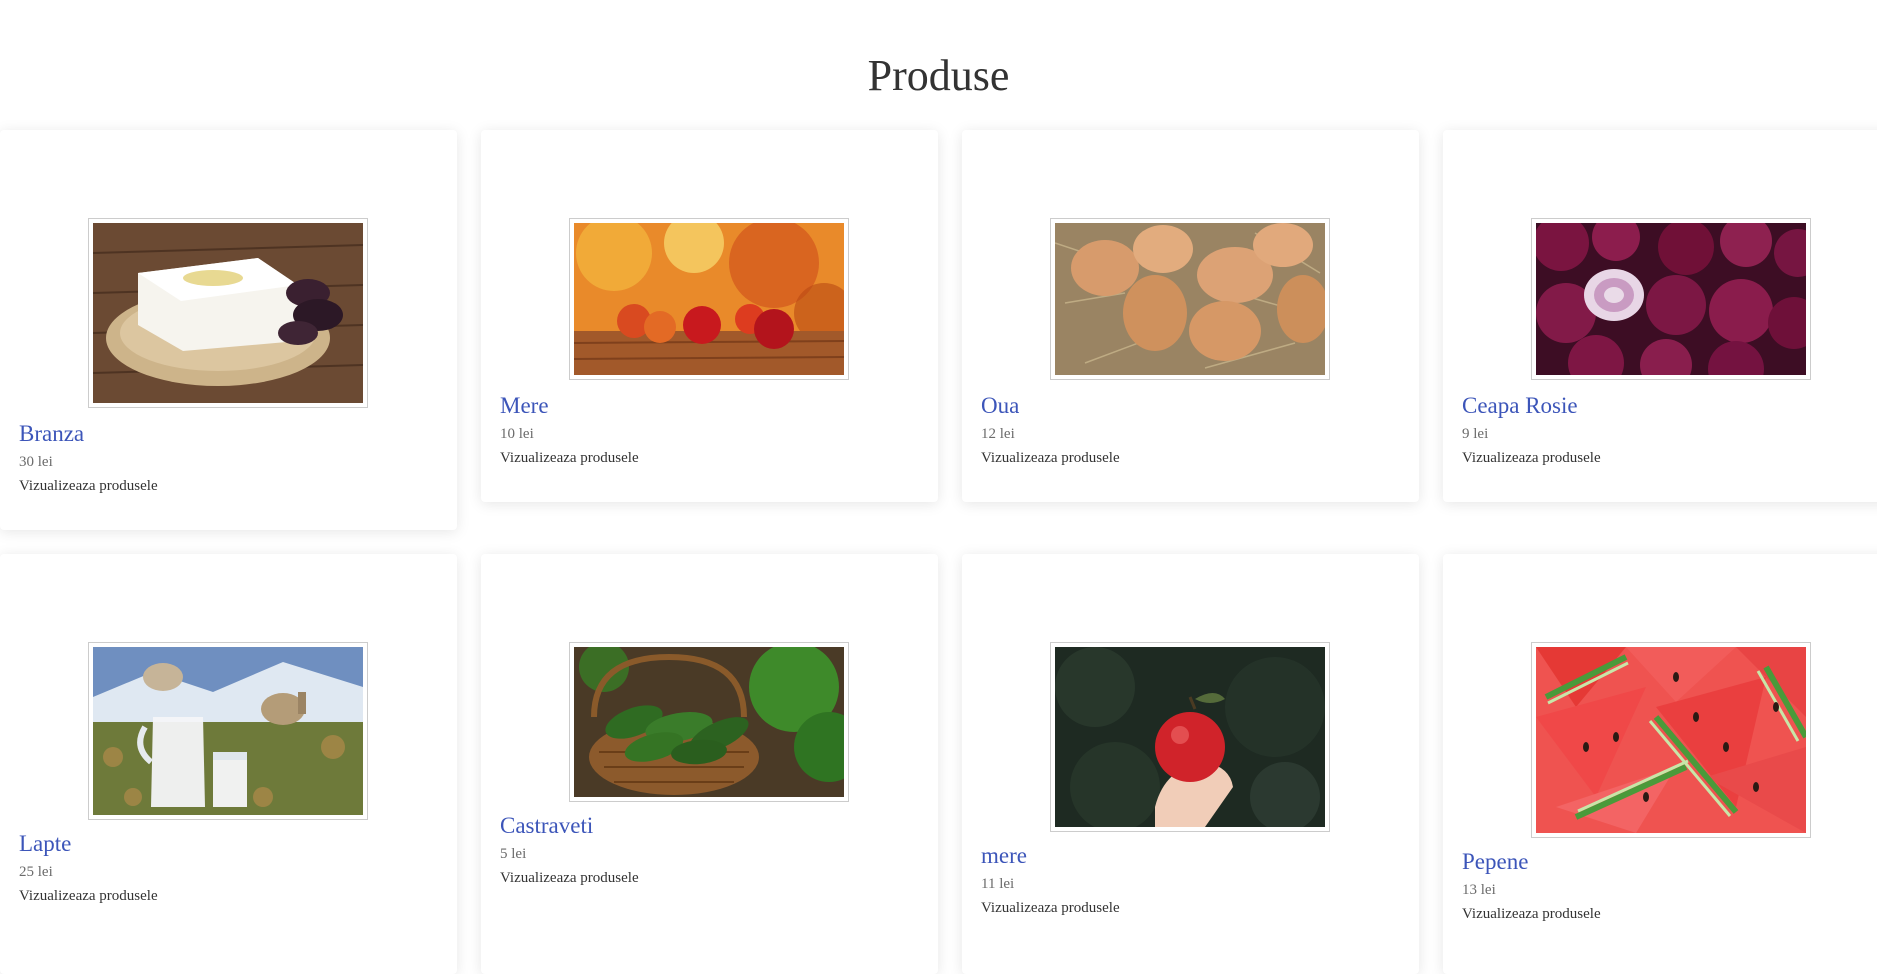  I want to click on red-onions-image, so click(1671, 299).